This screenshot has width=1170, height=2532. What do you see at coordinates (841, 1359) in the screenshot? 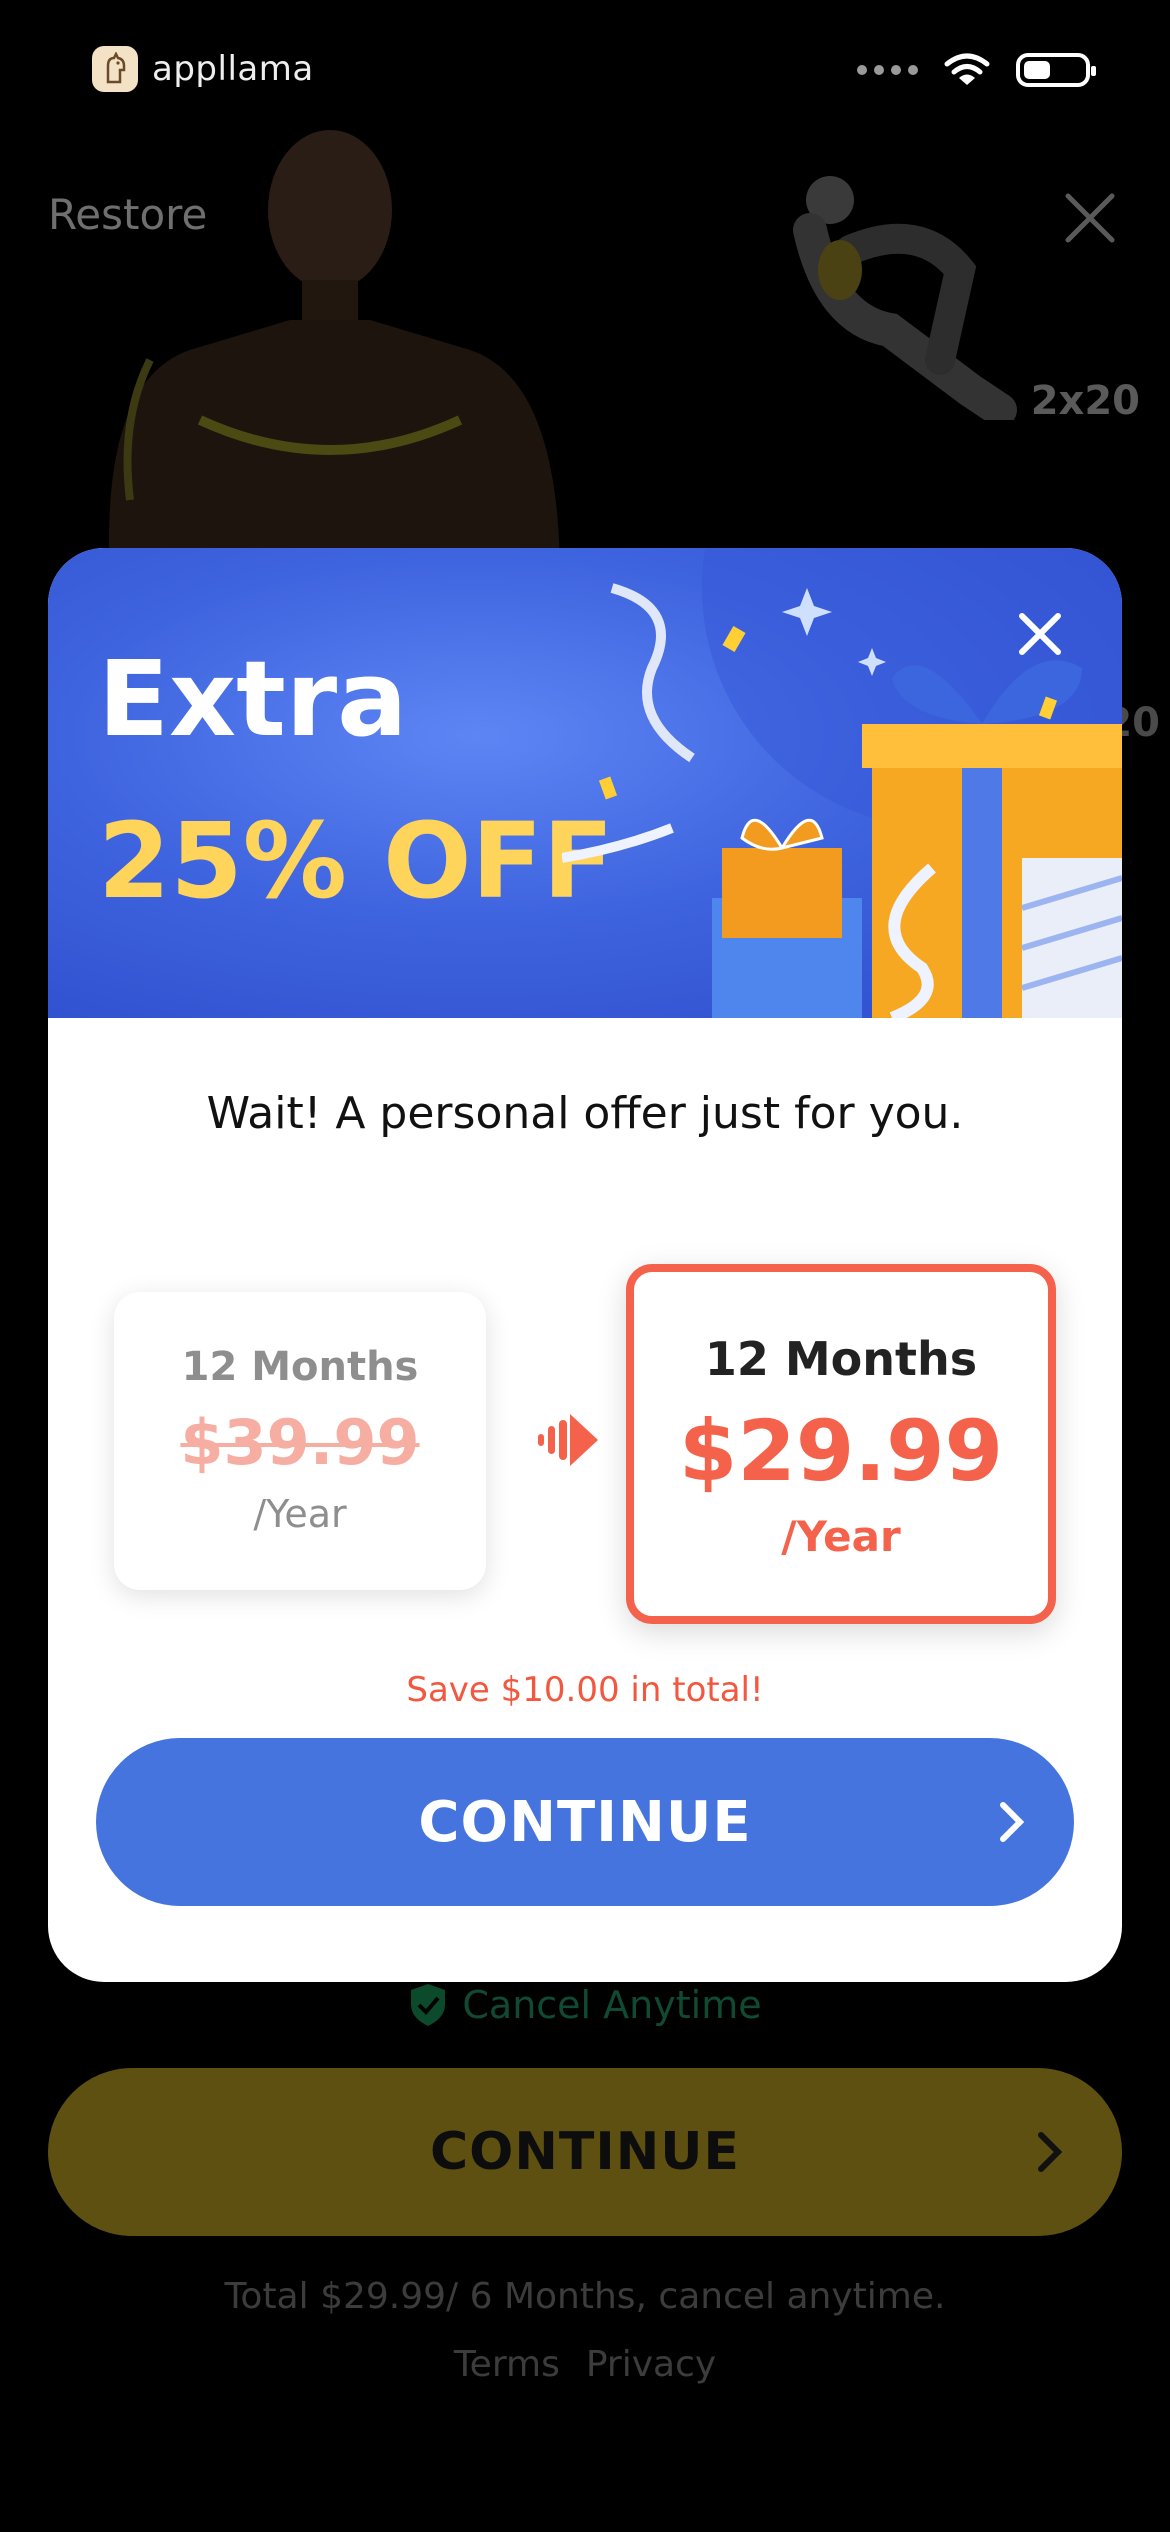
I see `discounted-plan-duration: 12 Months` at bounding box center [841, 1359].